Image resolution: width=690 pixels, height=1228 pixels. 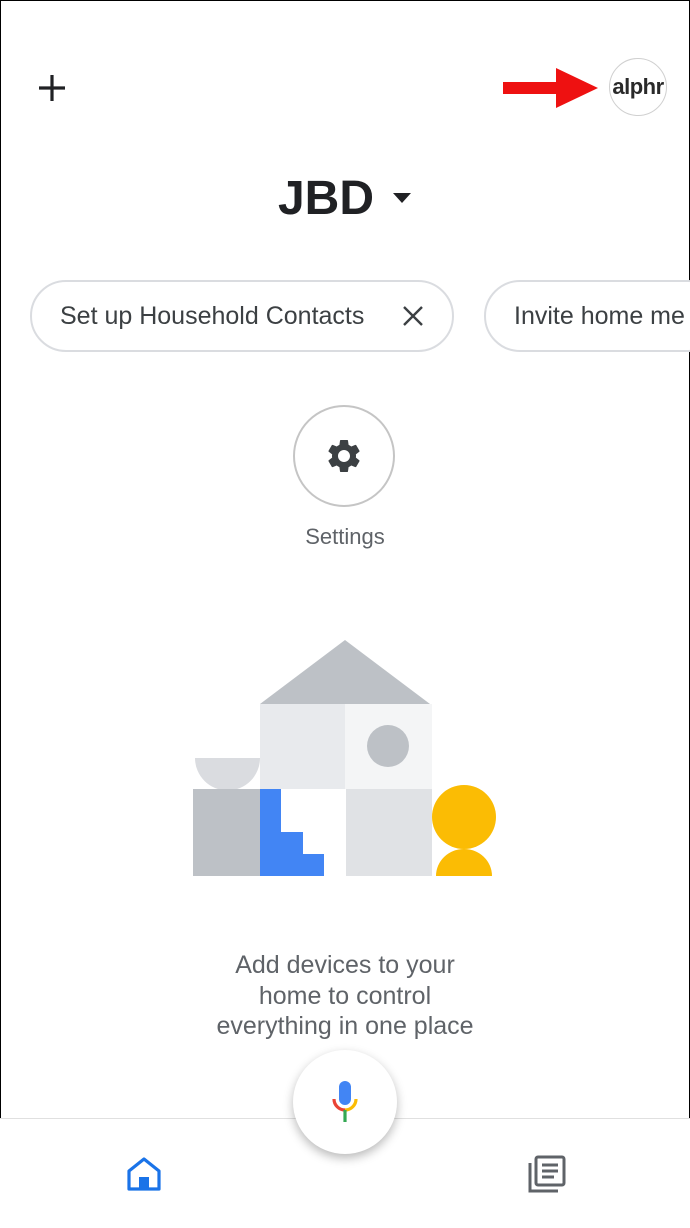 What do you see at coordinates (52, 88) in the screenshot?
I see `plus-icon` at bounding box center [52, 88].